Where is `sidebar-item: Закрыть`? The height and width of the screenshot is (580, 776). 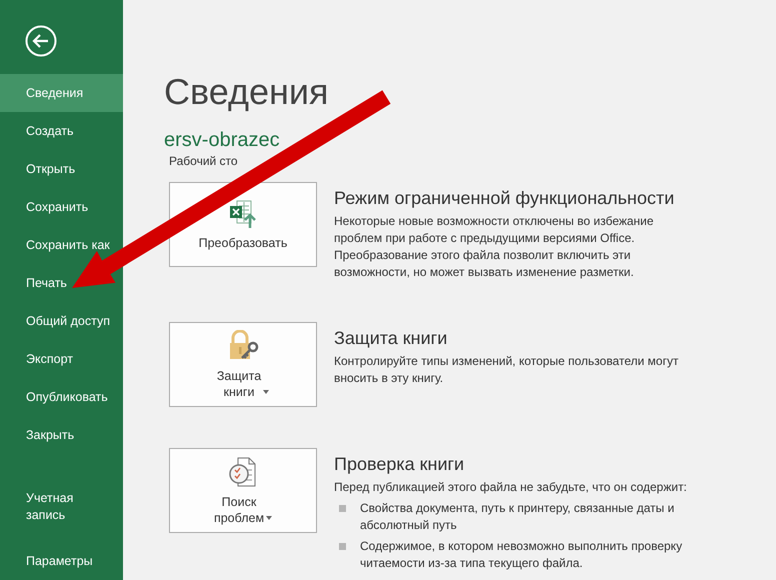
sidebar-item: Закрыть is located at coordinates (61, 435).